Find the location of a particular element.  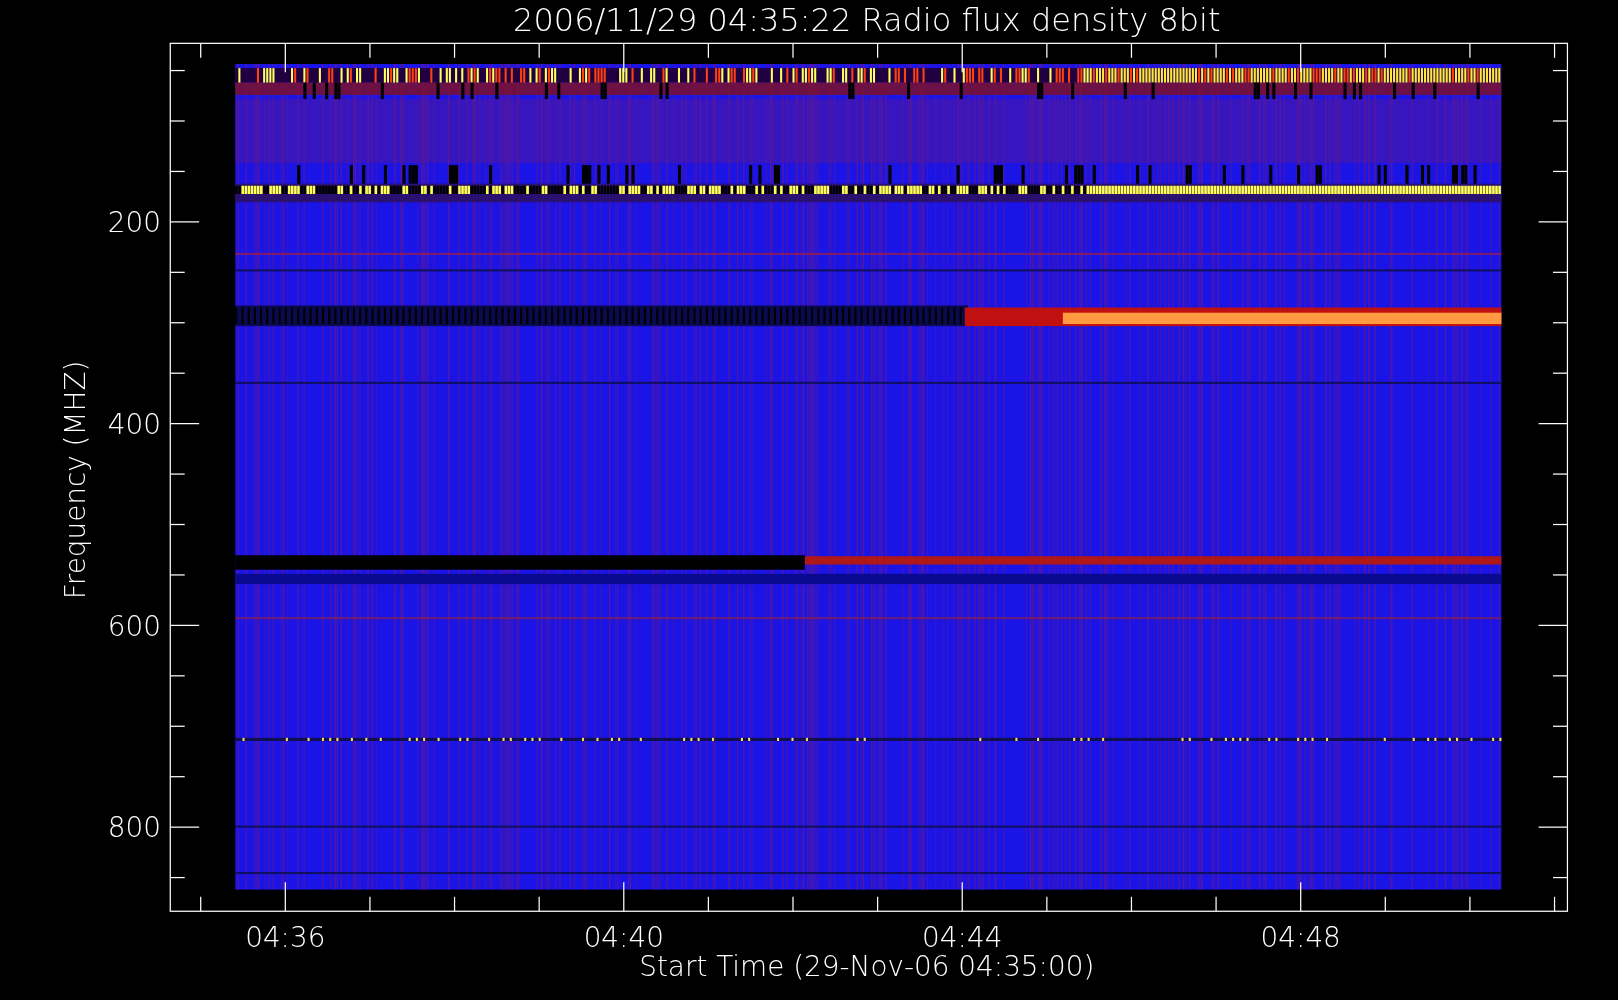

axis-tick-label: 04:48 is located at coordinates (1300, 938).